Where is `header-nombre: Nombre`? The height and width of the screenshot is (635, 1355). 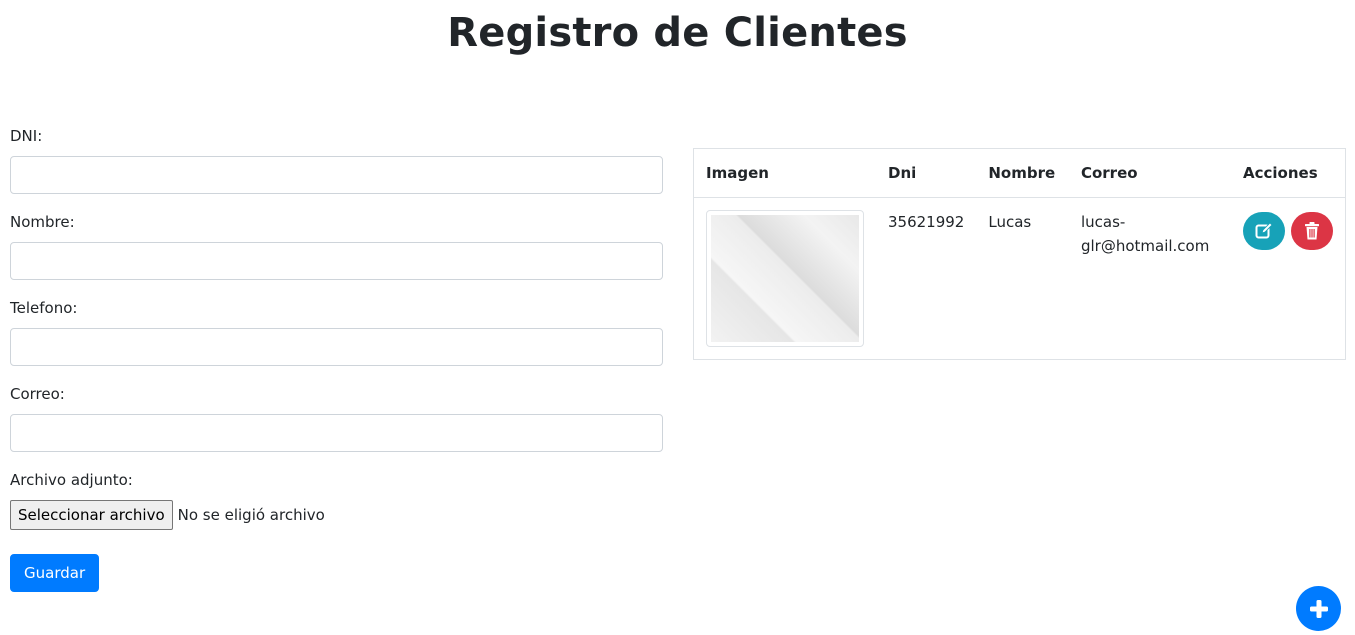
header-nombre: Nombre is located at coordinates (1022, 173).